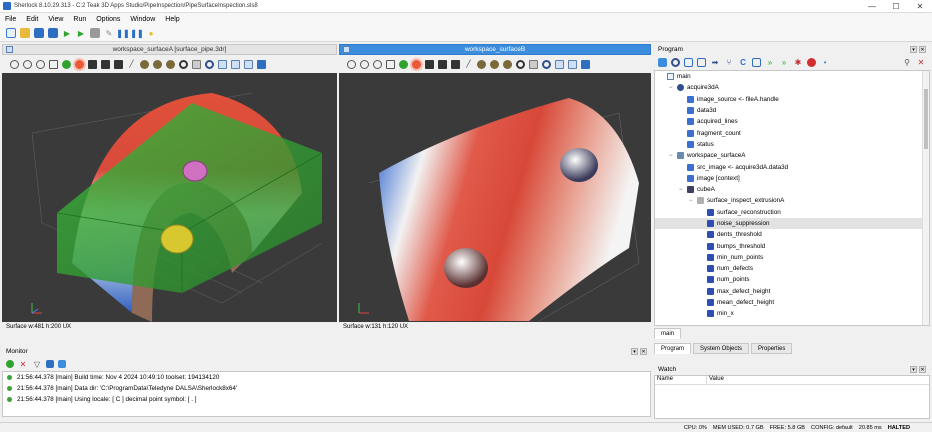 This screenshot has width=932, height=432. What do you see at coordinates (495, 49) in the screenshot?
I see `viewer-b-header: workspace_surfaceB` at bounding box center [495, 49].